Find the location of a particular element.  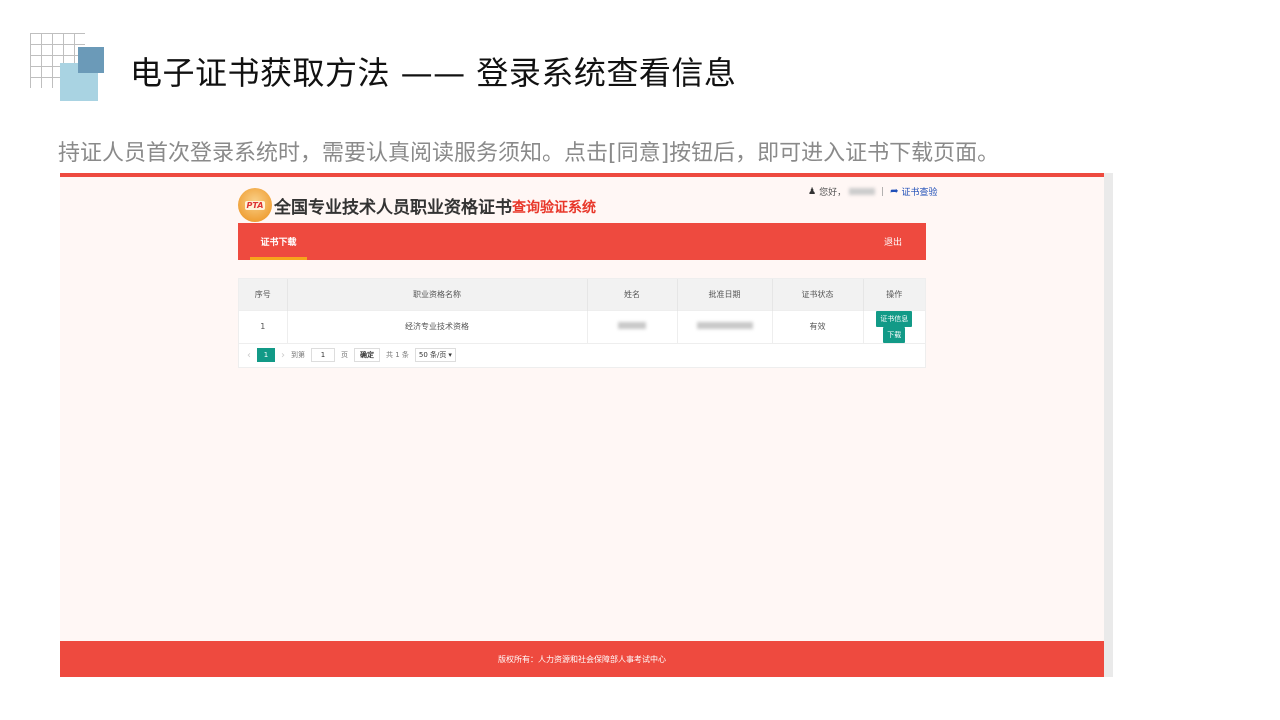

chevron-left-icon: ‹ is located at coordinates (249, 355).